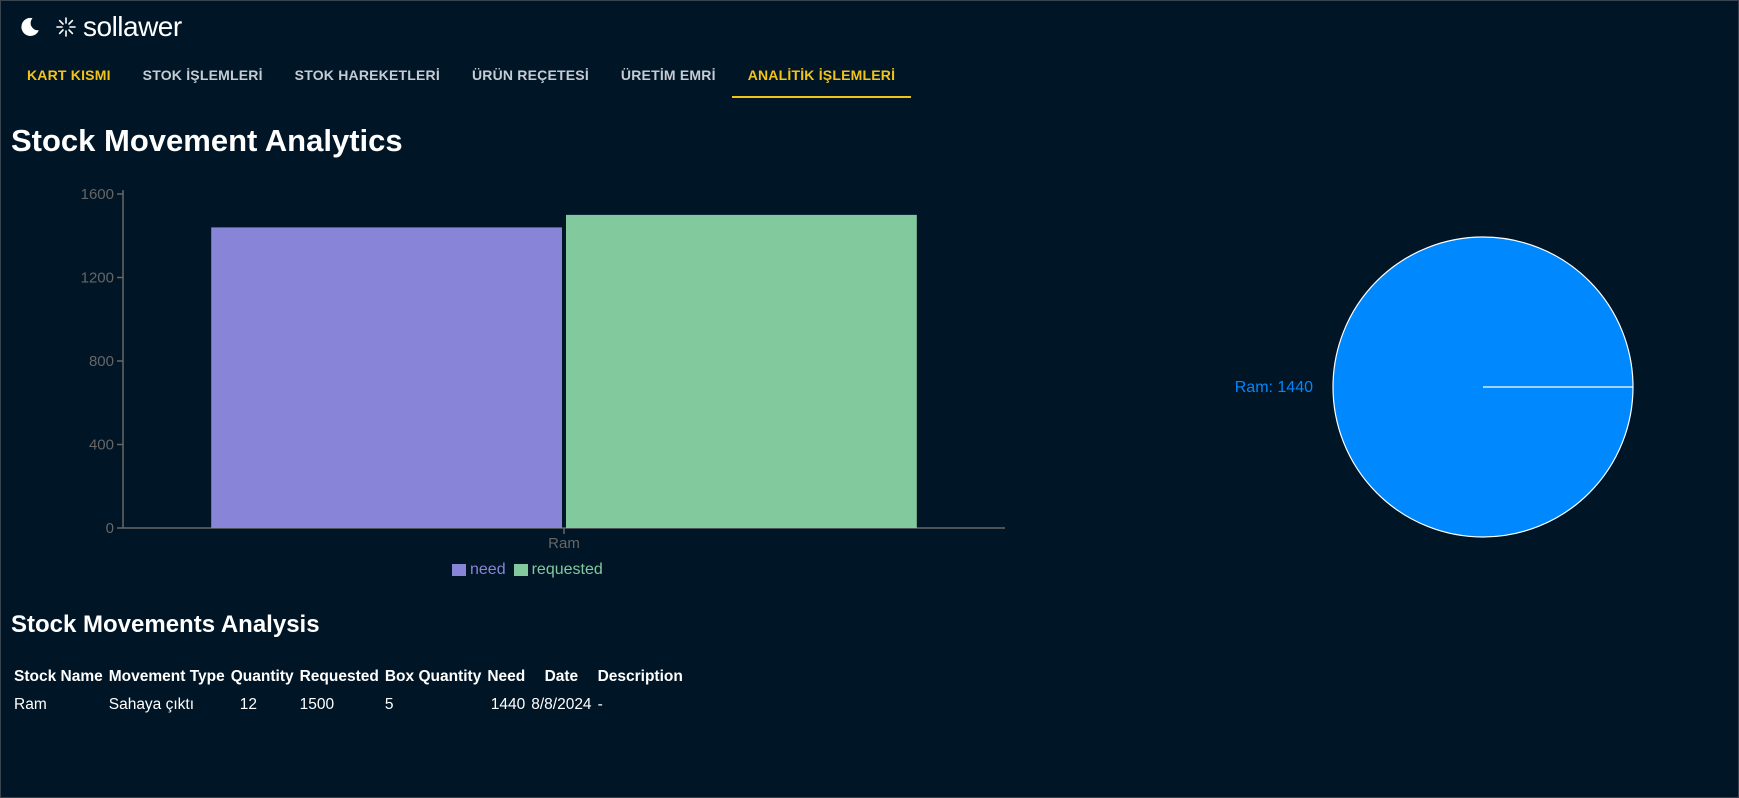  I want to click on pie-label-ram: Ram: 1440, so click(1274, 387).